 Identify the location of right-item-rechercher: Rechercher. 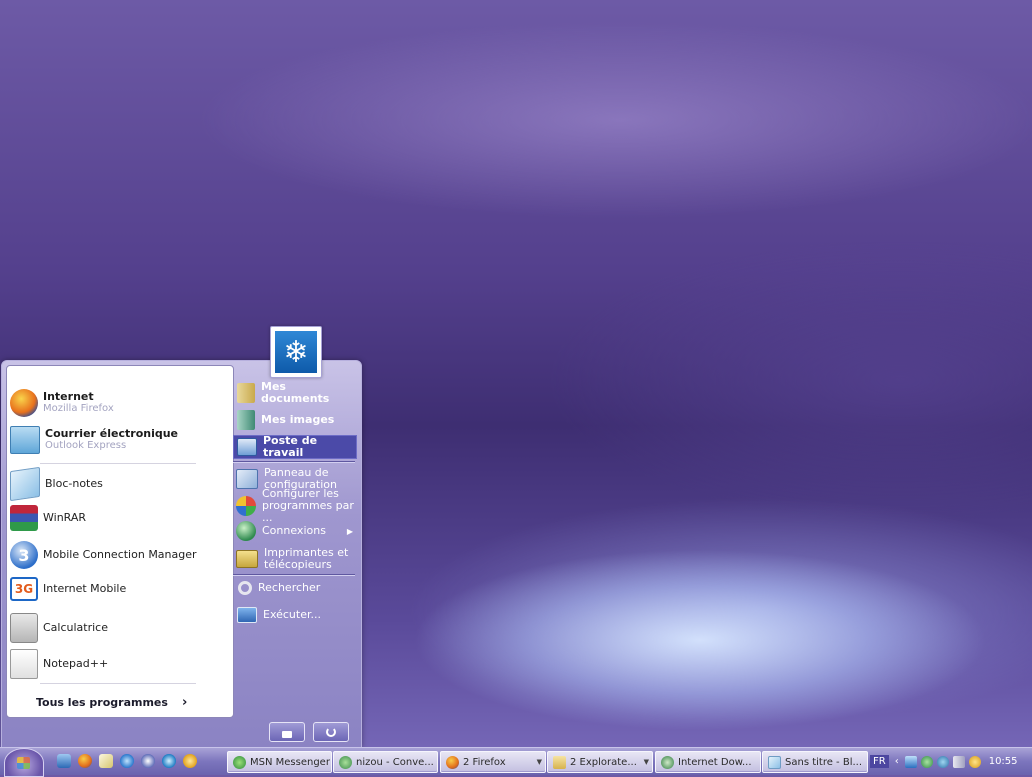
(294, 588).